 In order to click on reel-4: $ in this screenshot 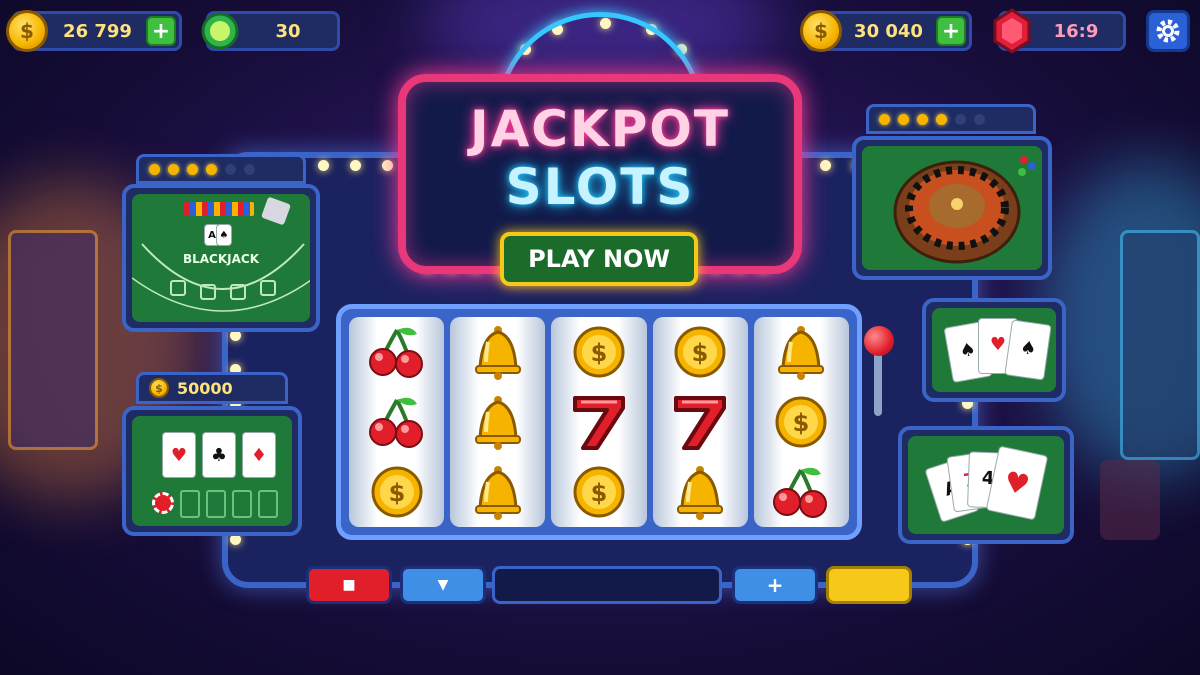, I will do `click(700, 422)`.